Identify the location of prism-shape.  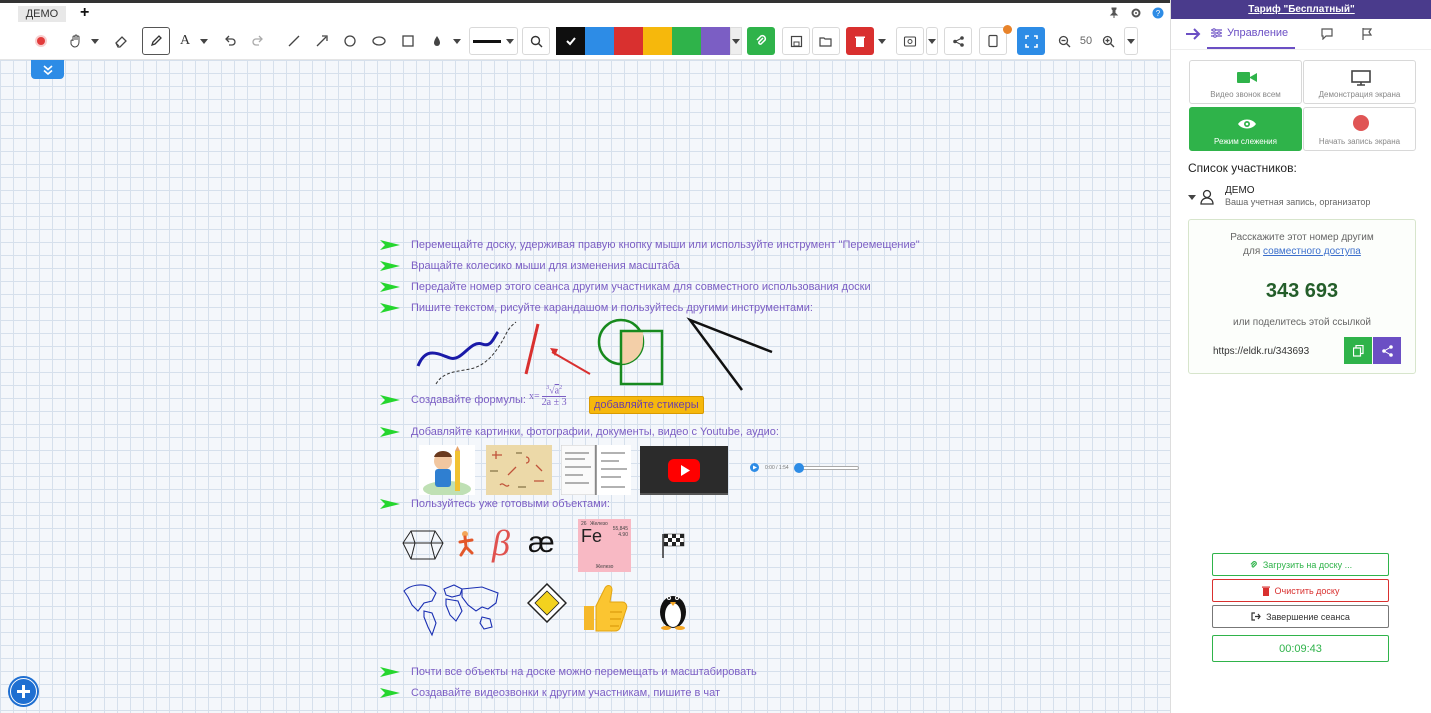
(423, 545).